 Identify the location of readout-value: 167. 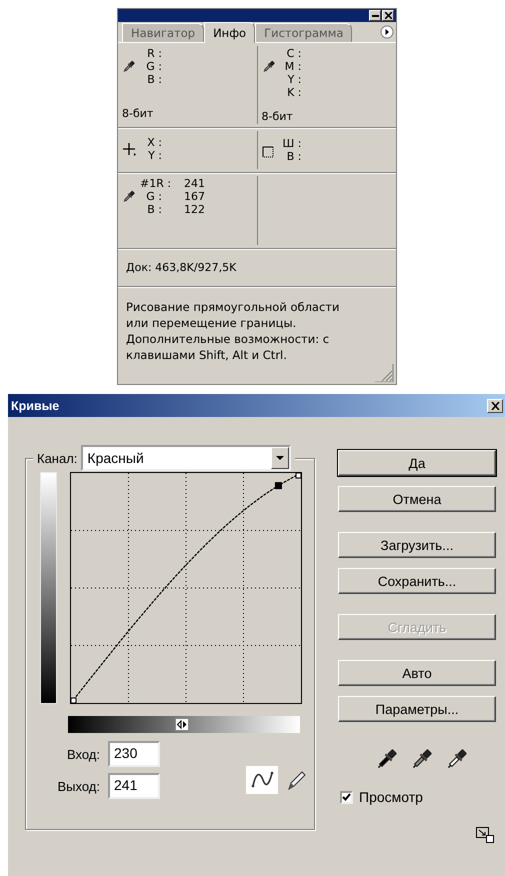
(194, 197).